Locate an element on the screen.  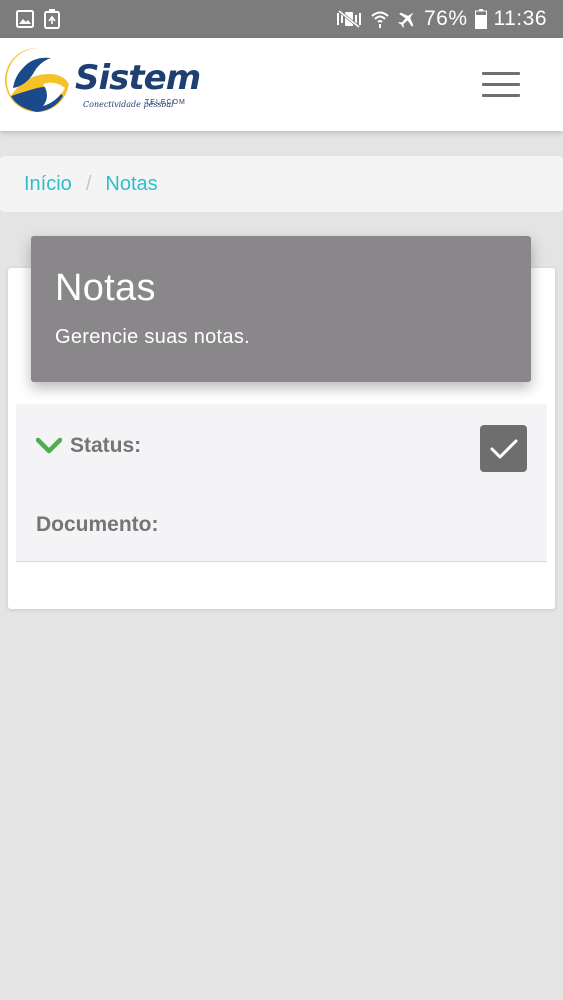
hamburger-menu-button is located at coordinates (503, 85).